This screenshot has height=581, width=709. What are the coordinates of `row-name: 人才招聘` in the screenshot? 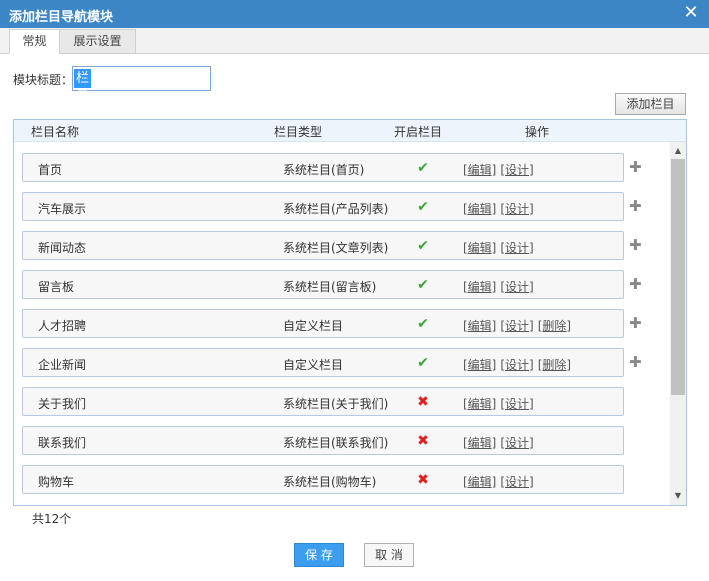 It's located at (62, 326).